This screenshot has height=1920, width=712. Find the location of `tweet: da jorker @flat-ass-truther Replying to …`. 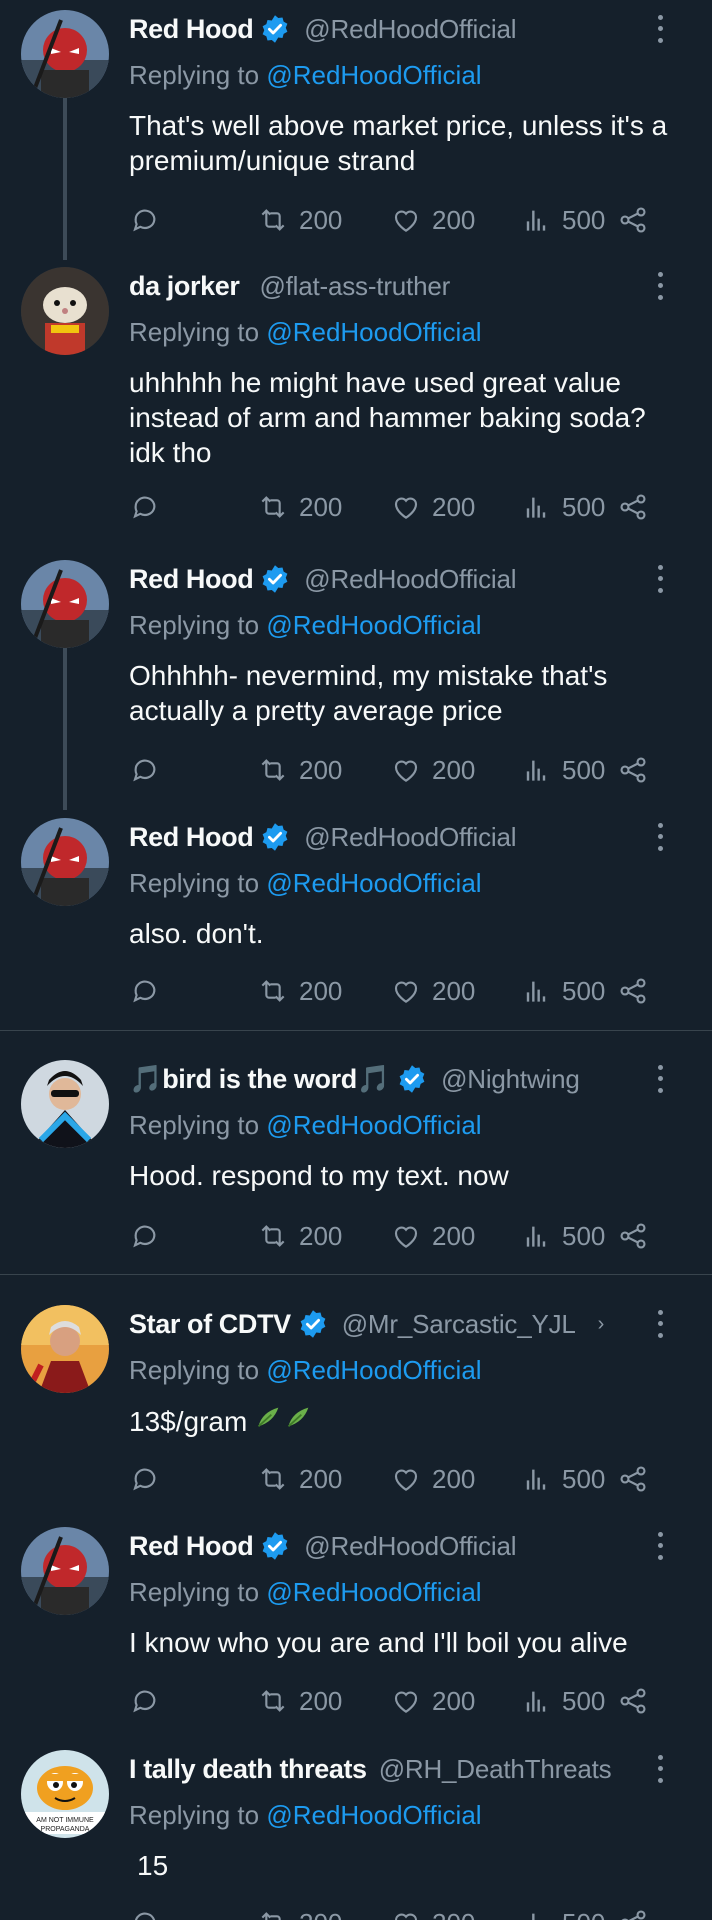

tweet: da jorker @flat-ass-truther Replying to … is located at coordinates (356, 400).